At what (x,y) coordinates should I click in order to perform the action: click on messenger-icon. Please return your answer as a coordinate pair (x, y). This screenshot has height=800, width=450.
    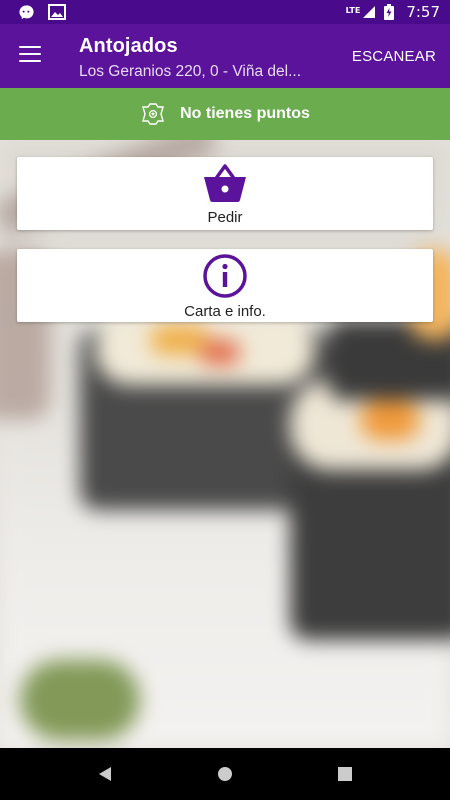
    Looking at the image, I should click on (26, 12).